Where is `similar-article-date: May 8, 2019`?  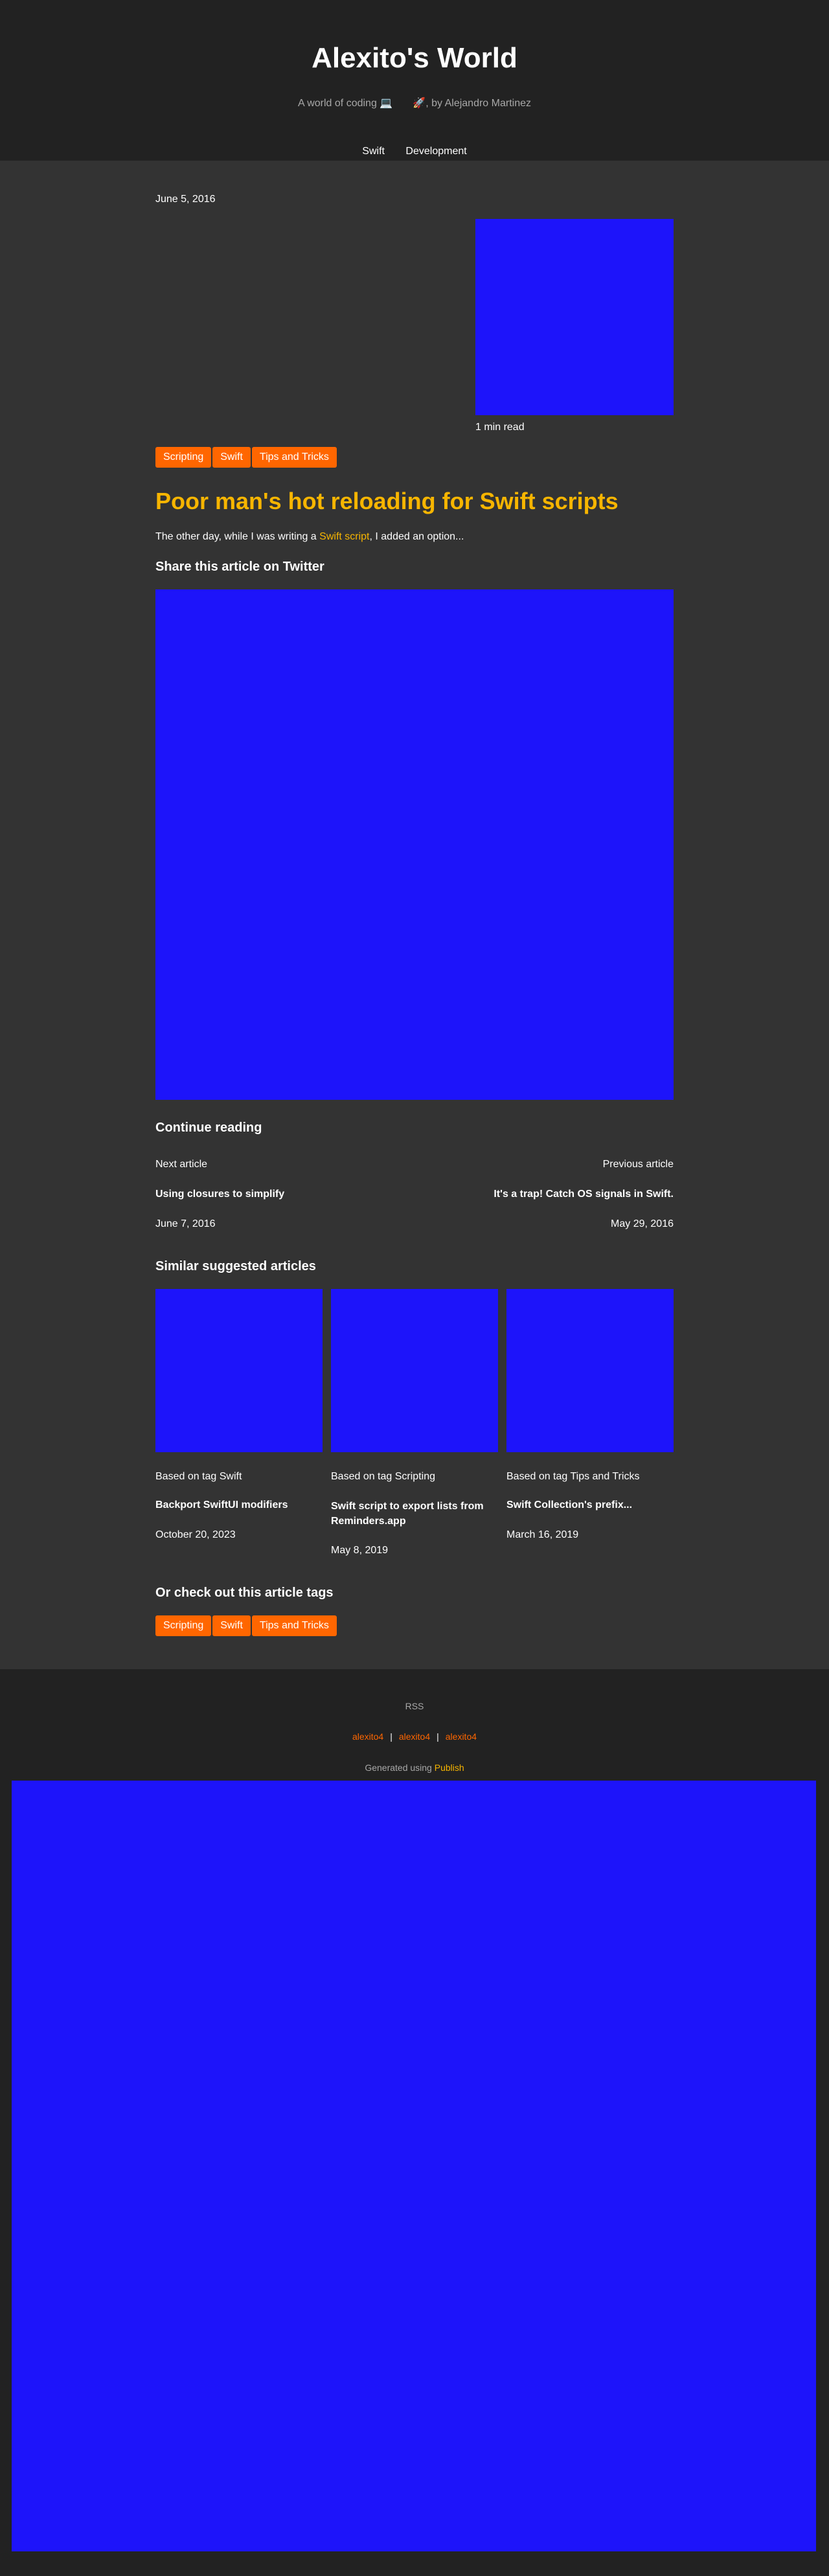 similar-article-date: May 8, 2019 is located at coordinates (360, 1550).